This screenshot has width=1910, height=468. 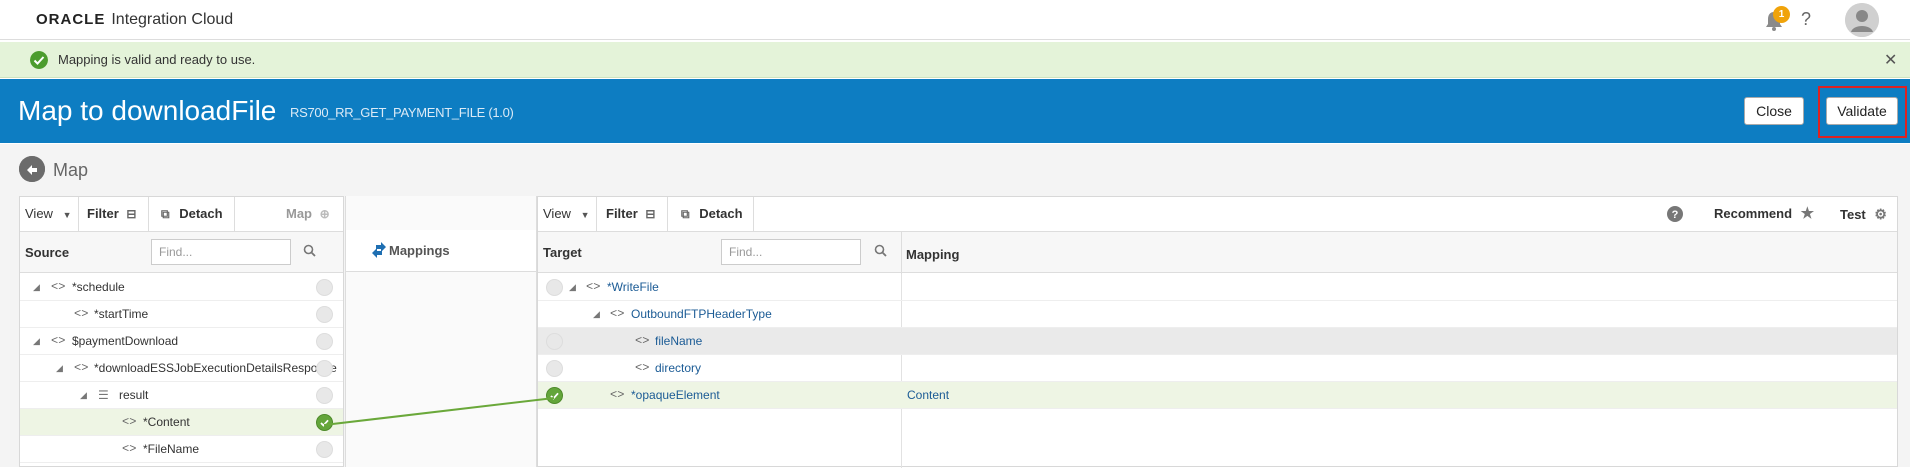 I want to click on validate-button: Validate, so click(x=1862, y=111).